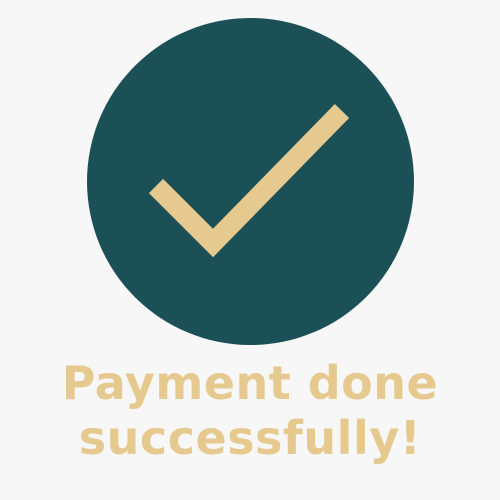  What do you see at coordinates (250, 383) in the screenshot?
I see `message-line-1: Payment done` at bounding box center [250, 383].